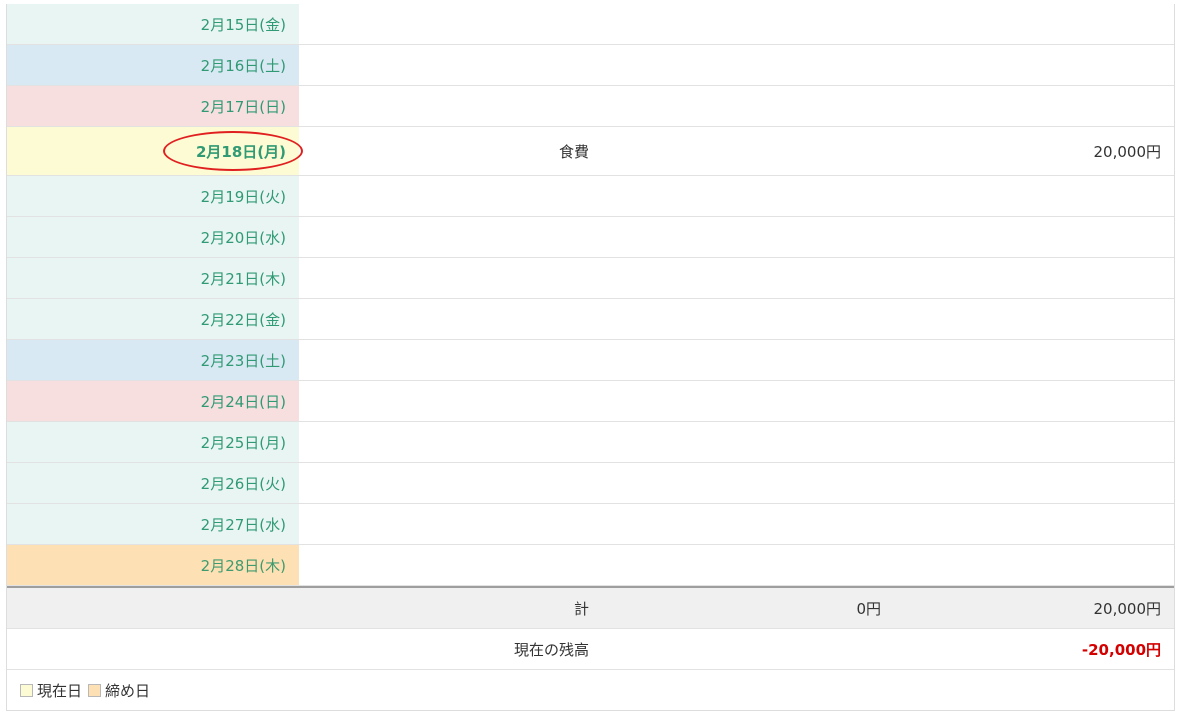 Image resolution: width=1189 pixels, height=716 pixels. I want to click on day-row: 2月17日(日), so click(590, 106).